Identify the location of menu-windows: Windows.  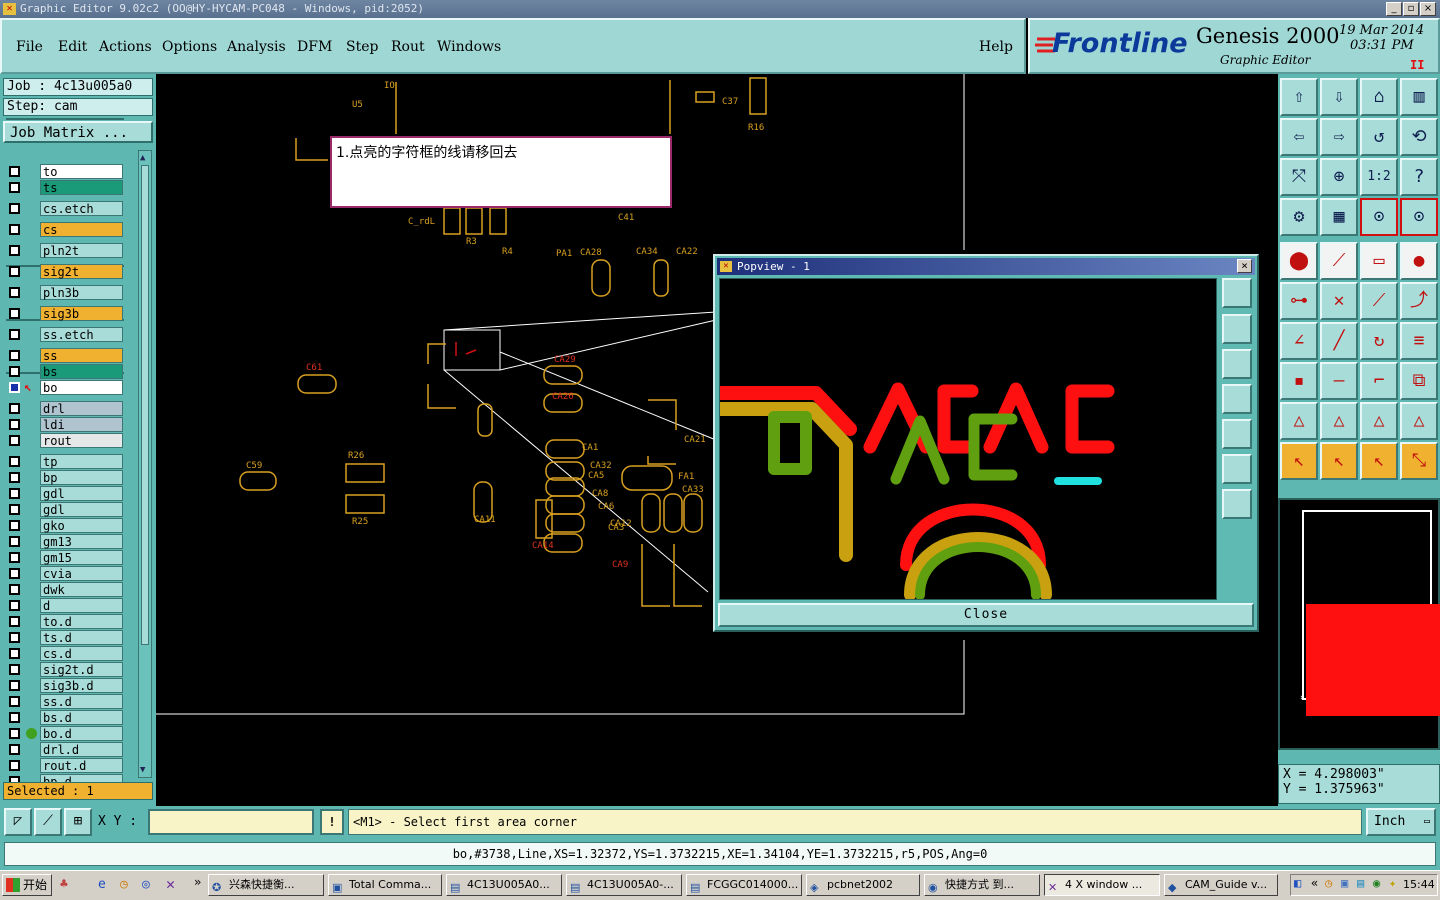
(469, 47).